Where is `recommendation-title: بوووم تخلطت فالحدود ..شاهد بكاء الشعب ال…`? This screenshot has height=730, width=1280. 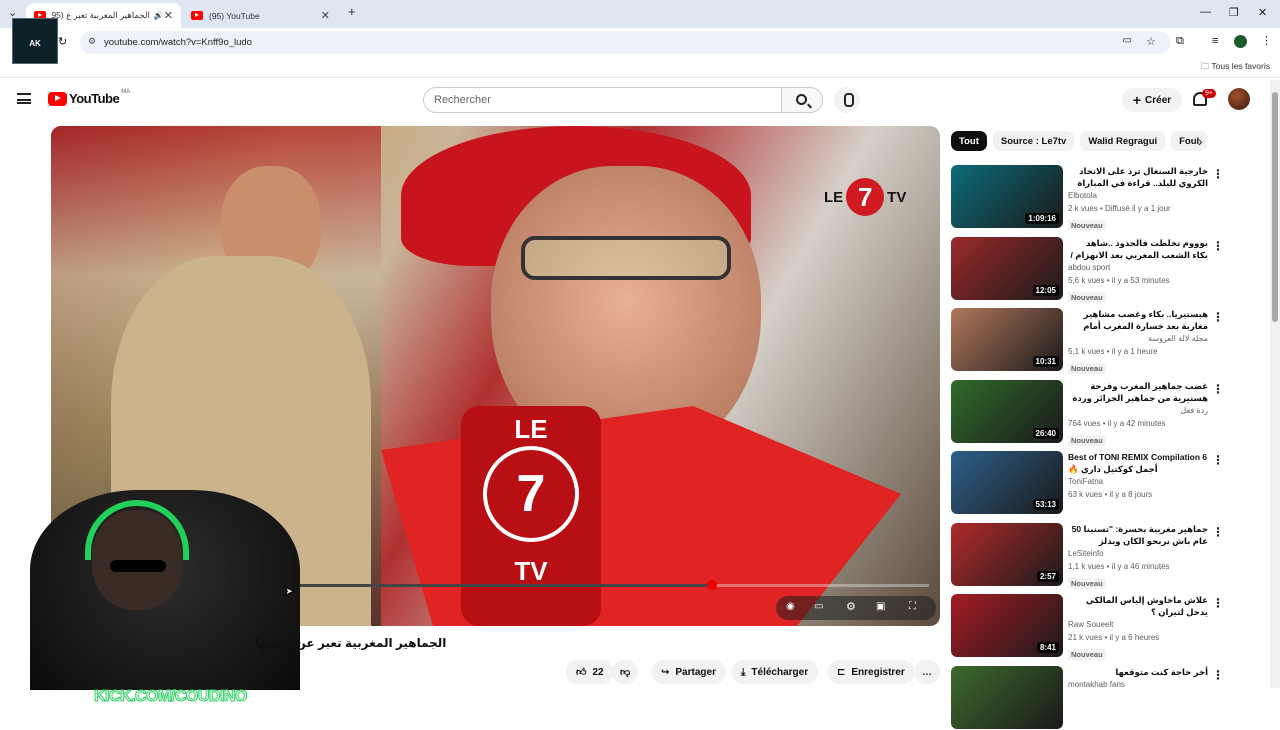
recommendation-title: بوووم تخلطت فالحدود ..شاهد بكاء الشعب ال… is located at coordinates (1138, 249).